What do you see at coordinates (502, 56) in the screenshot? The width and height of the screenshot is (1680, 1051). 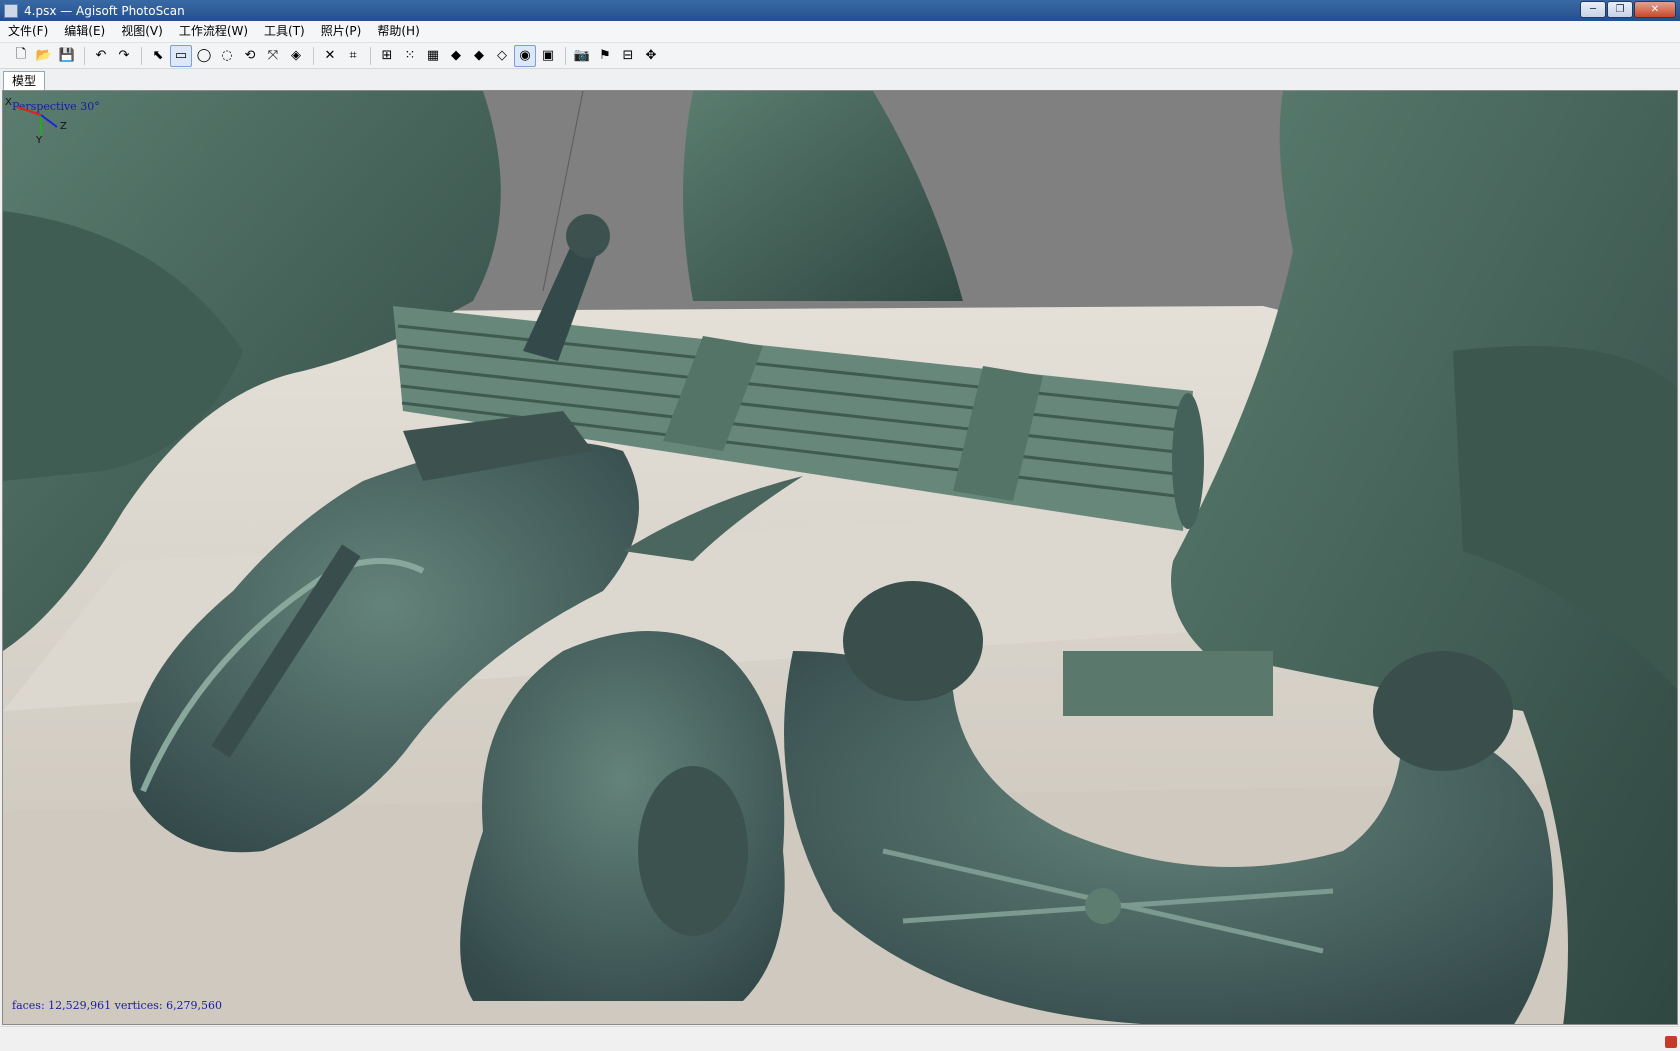 I see `wireframe-model-icon: ◇` at bounding box center [502, 56].